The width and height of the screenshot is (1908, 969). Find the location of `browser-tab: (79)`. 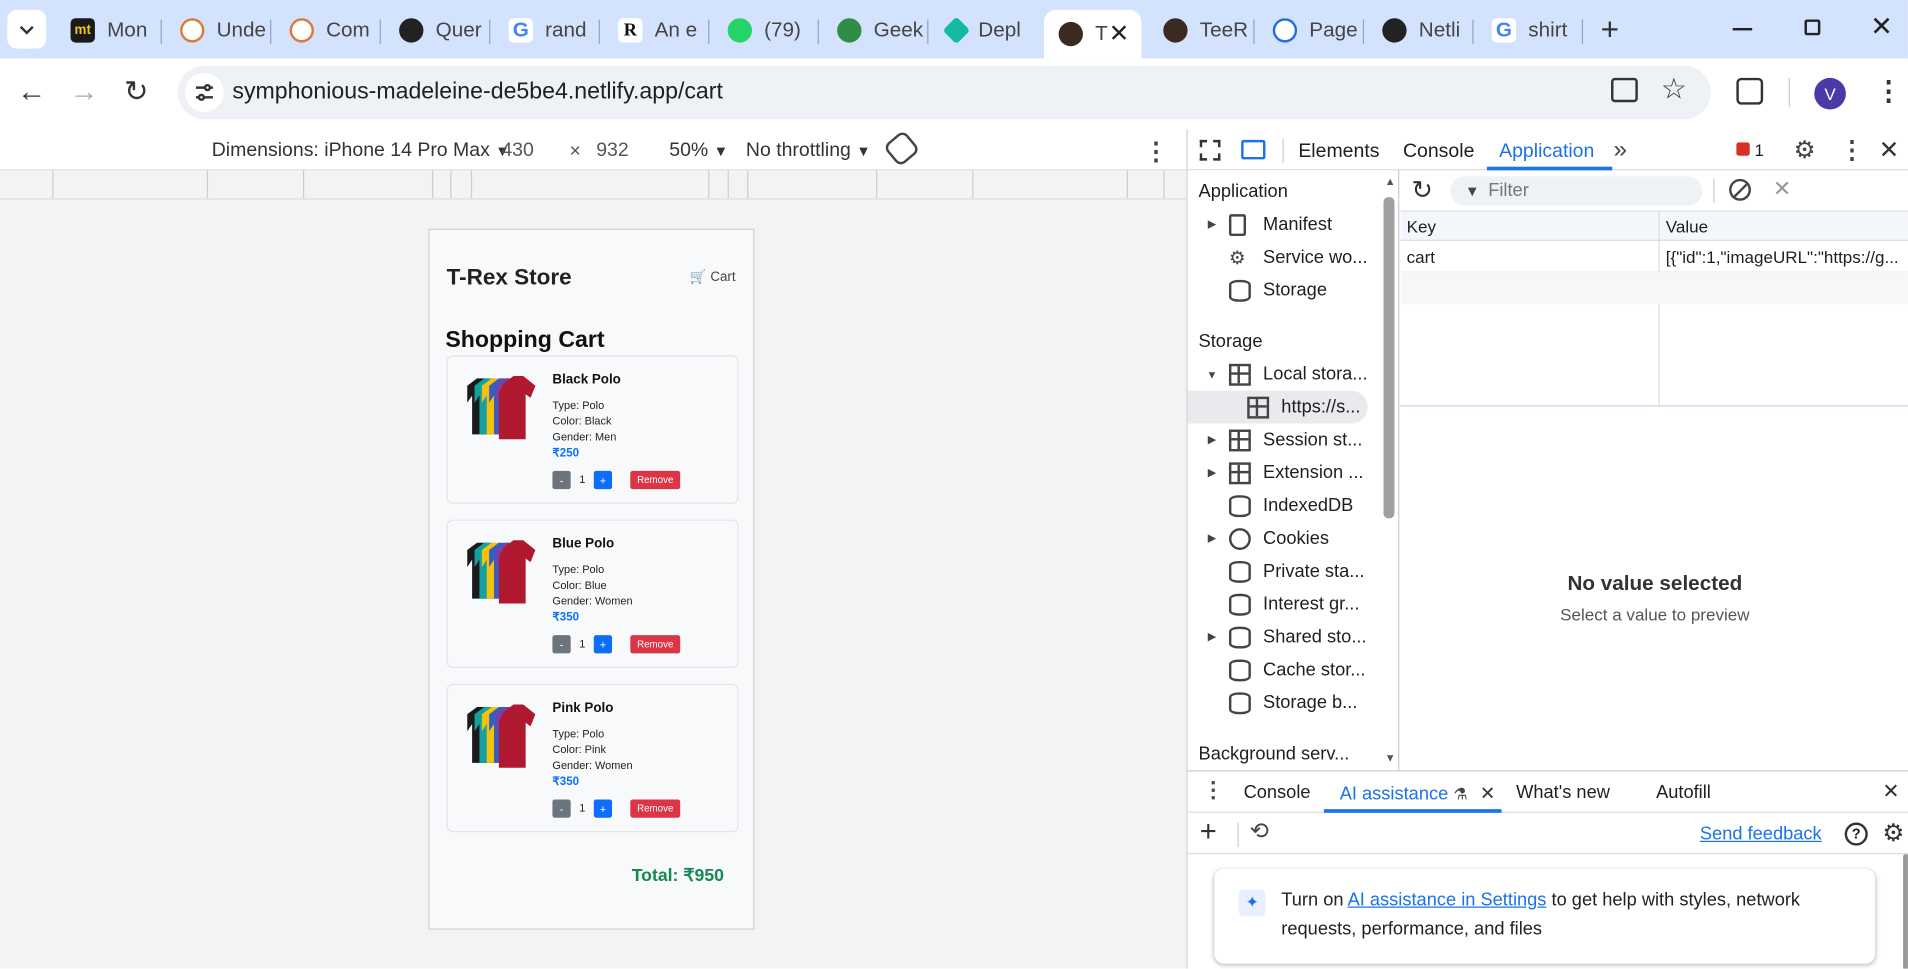

browser-tab: (79) is located at coordinates (765, 30).